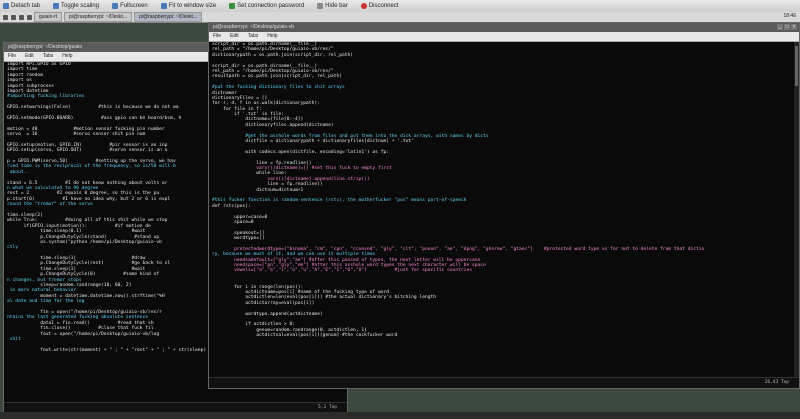 This screenshot has height=419, width=800. Describe the element at coordinates (48, 17) in the screenshot. I see `taskbar-task: guiaio-rt` at that location.